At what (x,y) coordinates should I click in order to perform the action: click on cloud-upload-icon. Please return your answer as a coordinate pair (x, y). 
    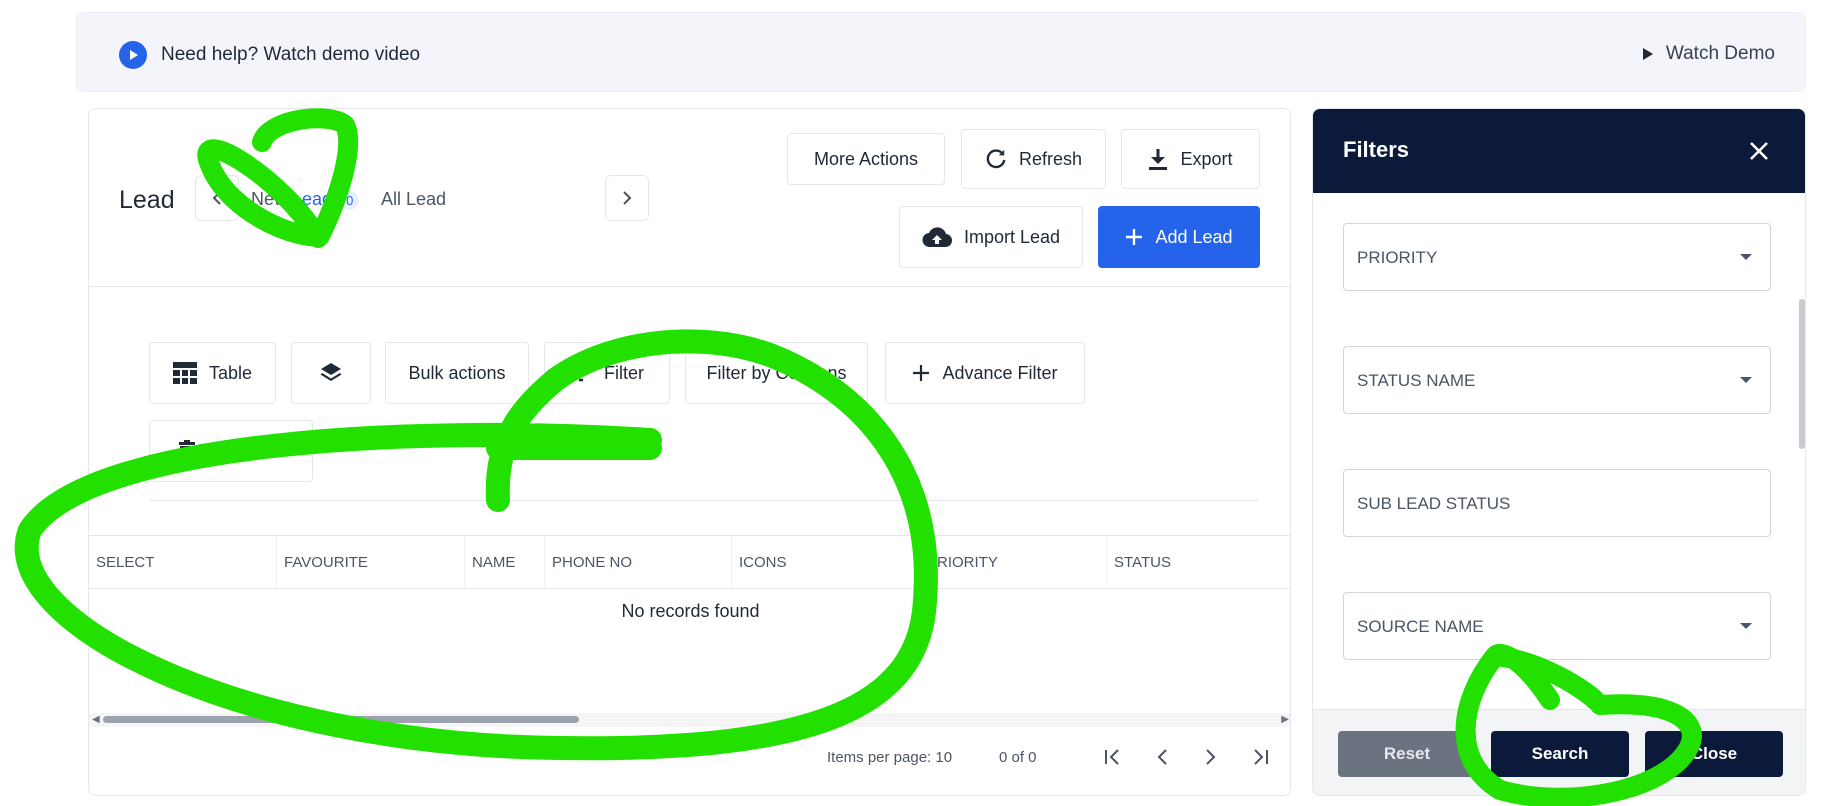
    Looking at the image, I should click on (937, 237).